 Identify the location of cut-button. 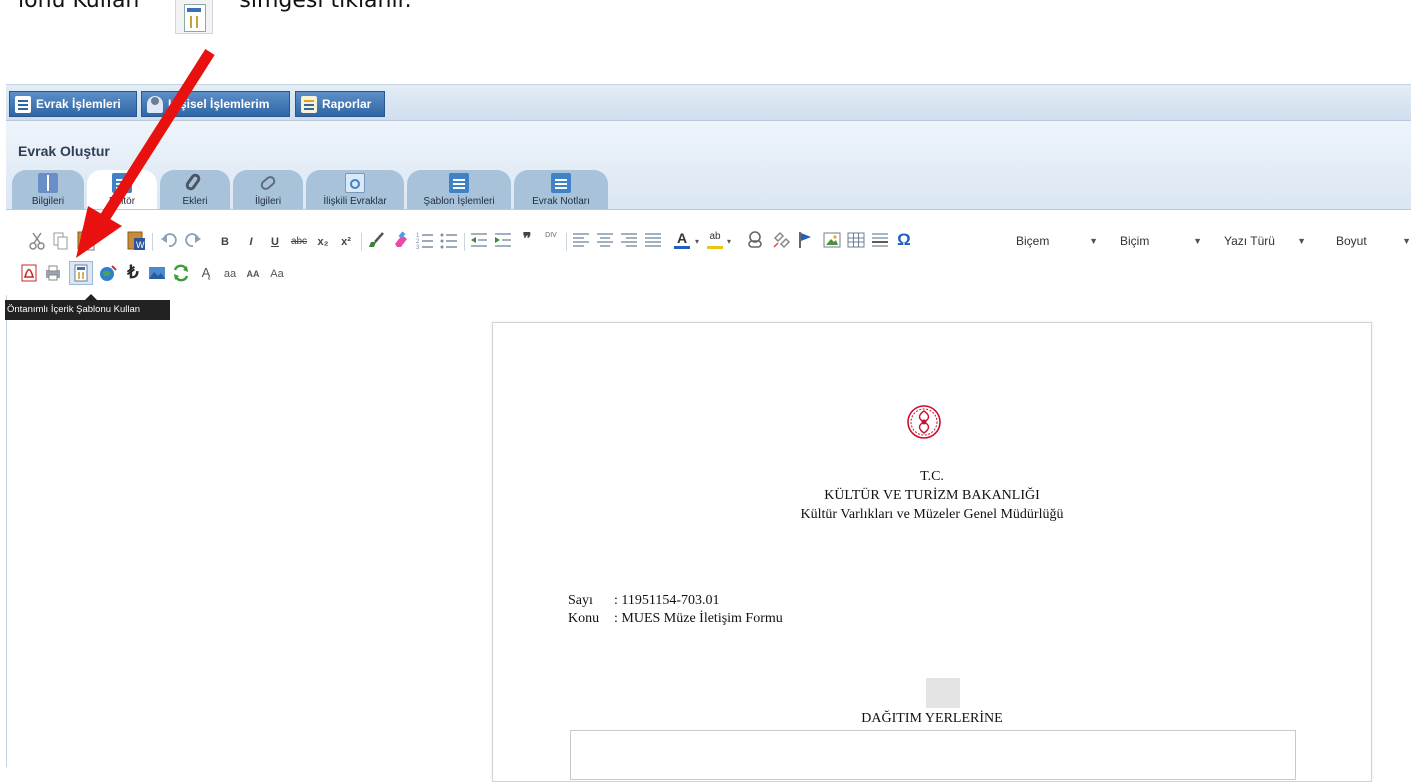
(37, 242).